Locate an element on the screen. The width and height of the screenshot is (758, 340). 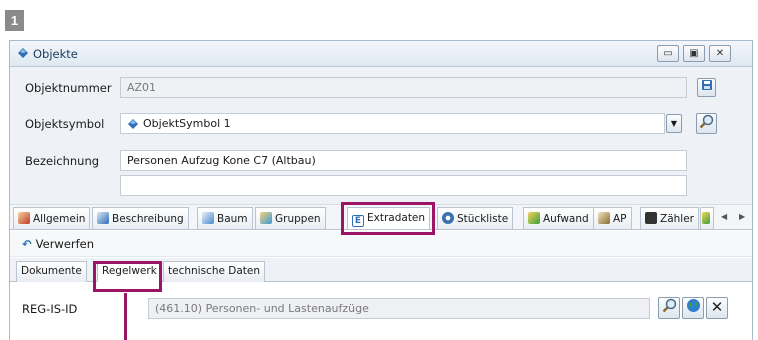
reg-is-id-field: (461.10) Personen- und Lastenaufzüge is located at coordinates (399, 308).